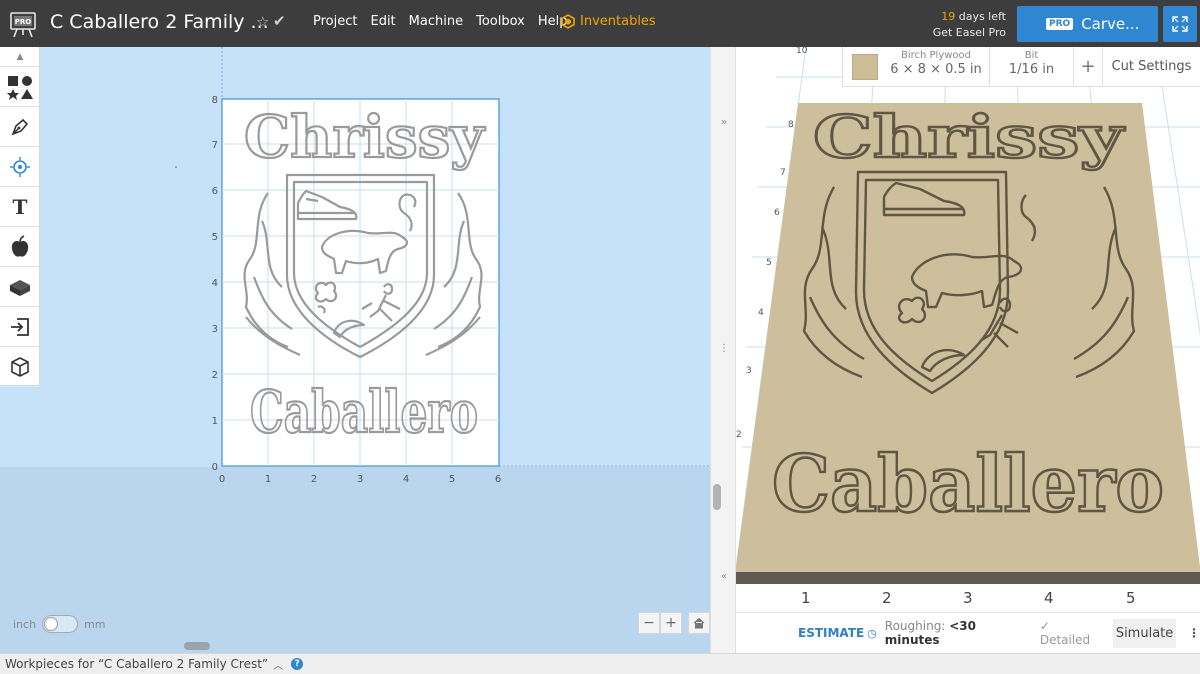 The image size is (1200, 674). What do you see at coordinates (1144, 633) in the screenshot?
I see `simulate-button: Simulate` at bounding box center [1144, 633].